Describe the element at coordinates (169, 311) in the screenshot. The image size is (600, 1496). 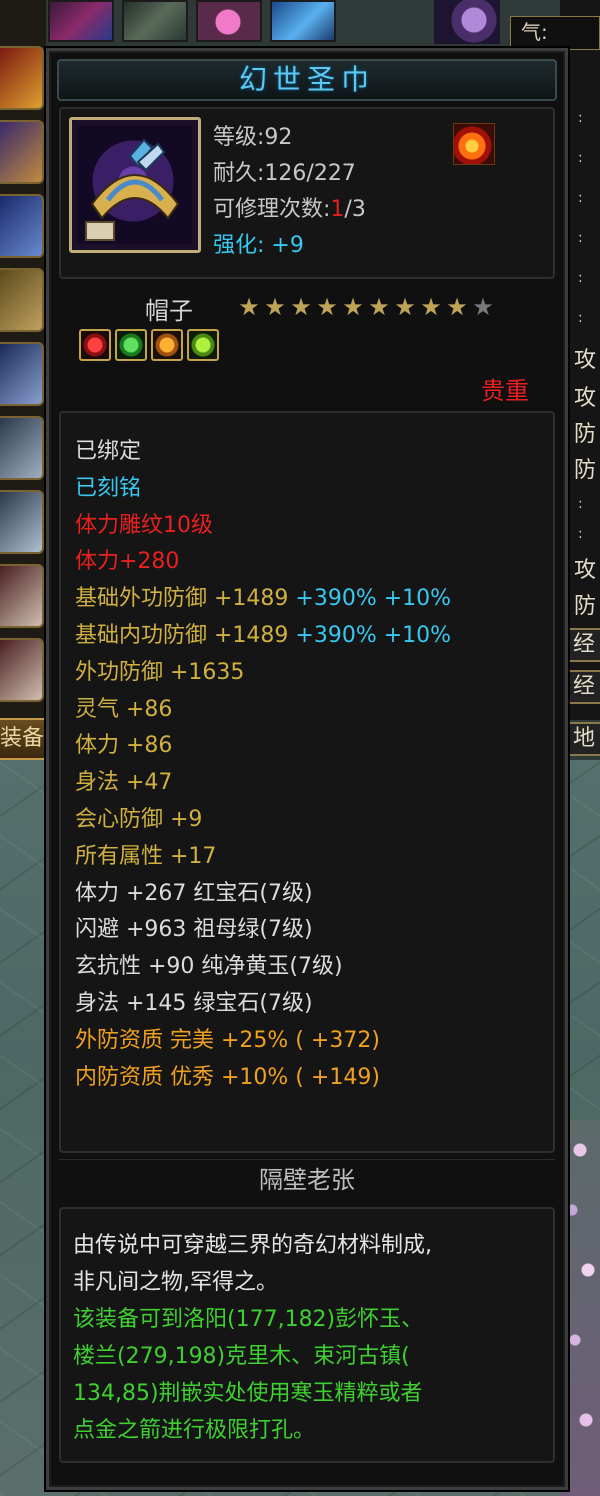
I see `item-type: 帽子` at that location.